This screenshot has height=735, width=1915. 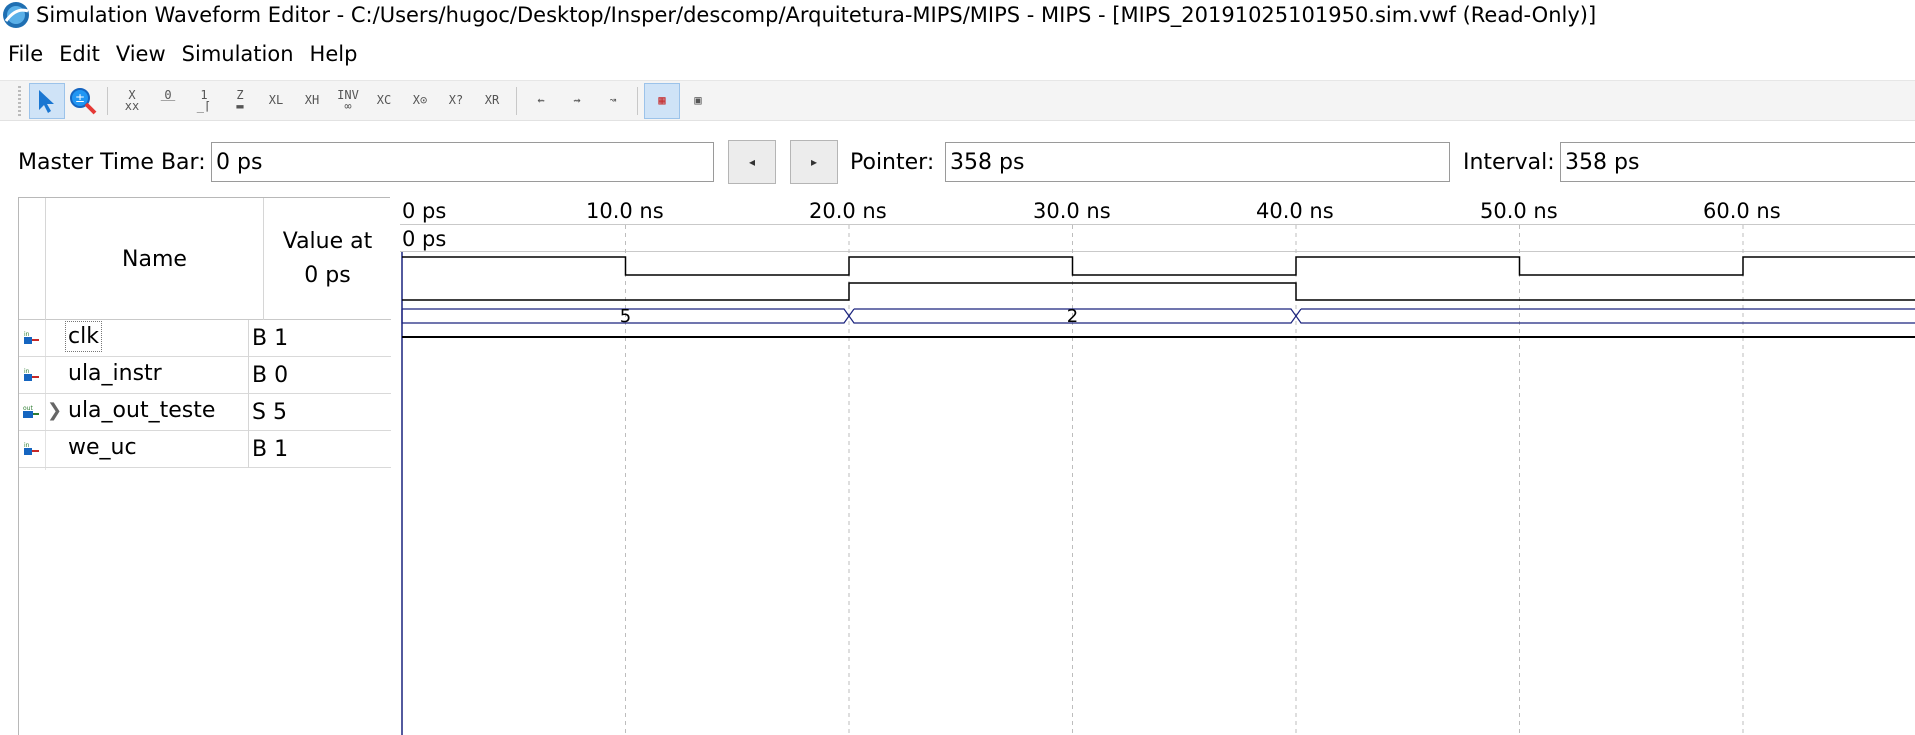 I want to click on menu-help: Help, so click(x=334, y=54).